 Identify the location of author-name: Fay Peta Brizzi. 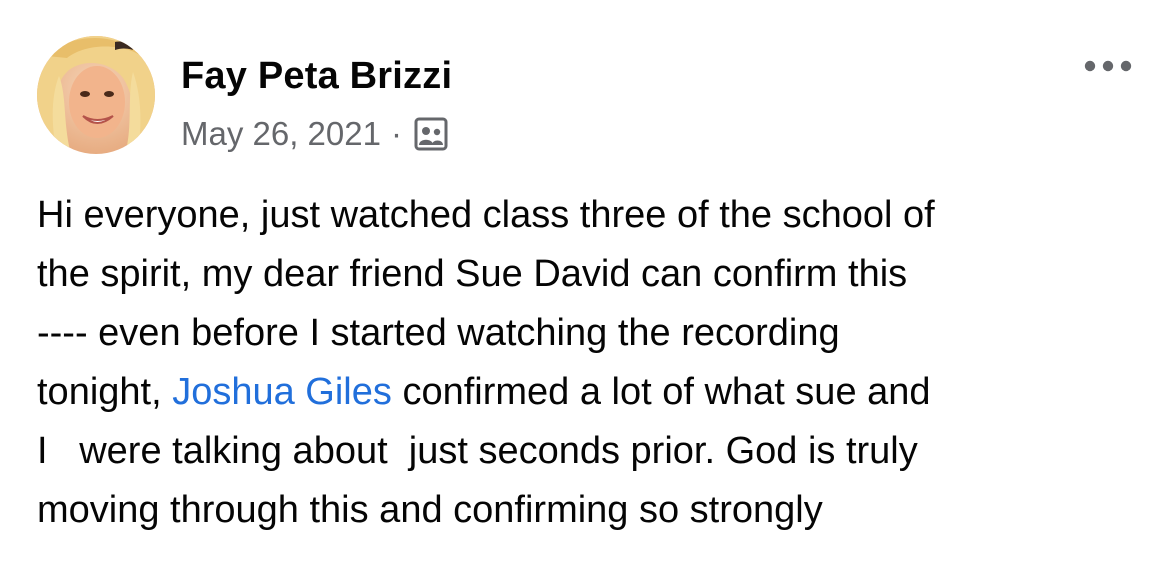
(316, 76).